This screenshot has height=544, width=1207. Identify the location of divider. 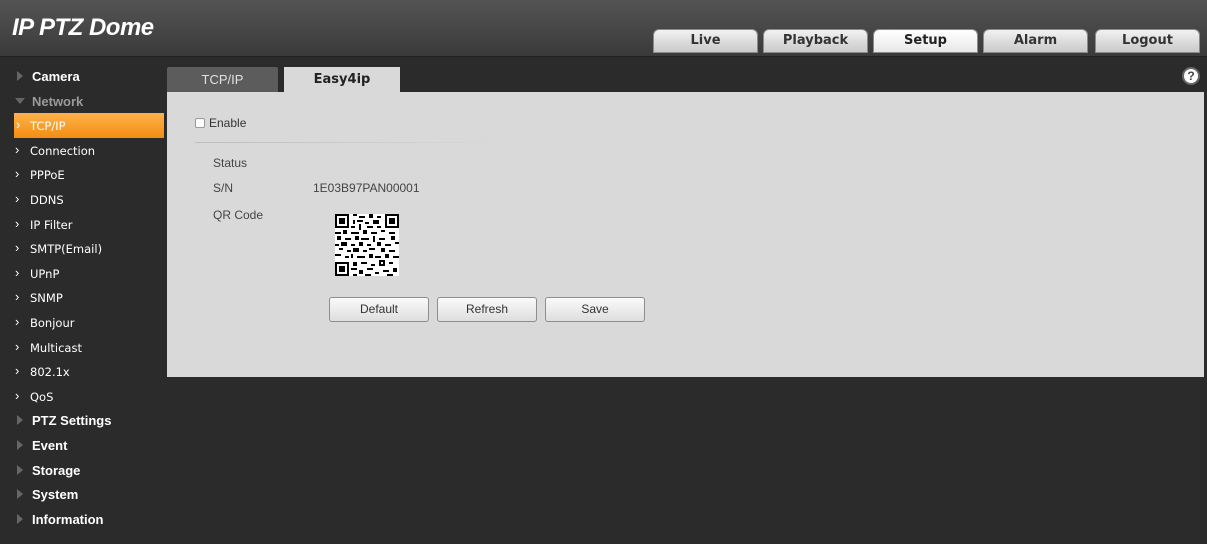
(350, 142).